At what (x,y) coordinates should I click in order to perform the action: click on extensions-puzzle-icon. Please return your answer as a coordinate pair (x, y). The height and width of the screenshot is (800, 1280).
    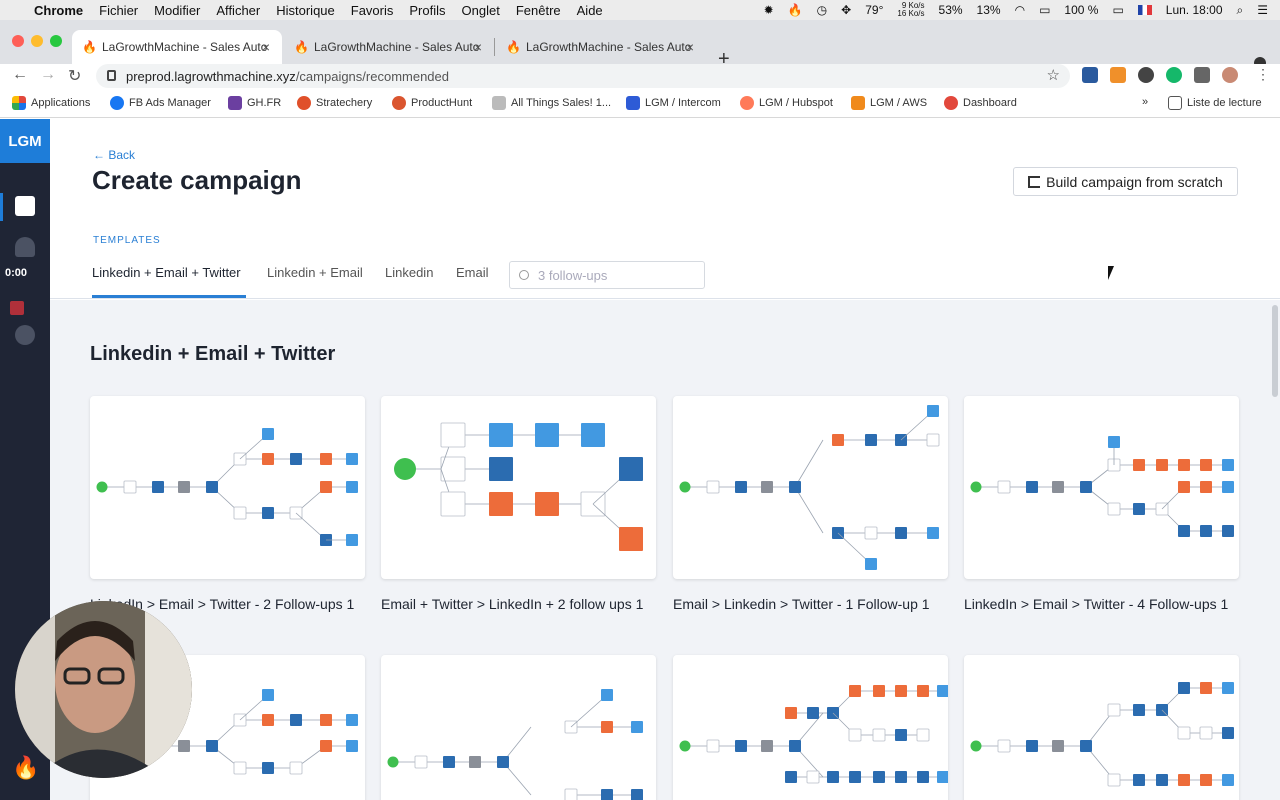
    Looking at the image, I should click on (1202, 75).